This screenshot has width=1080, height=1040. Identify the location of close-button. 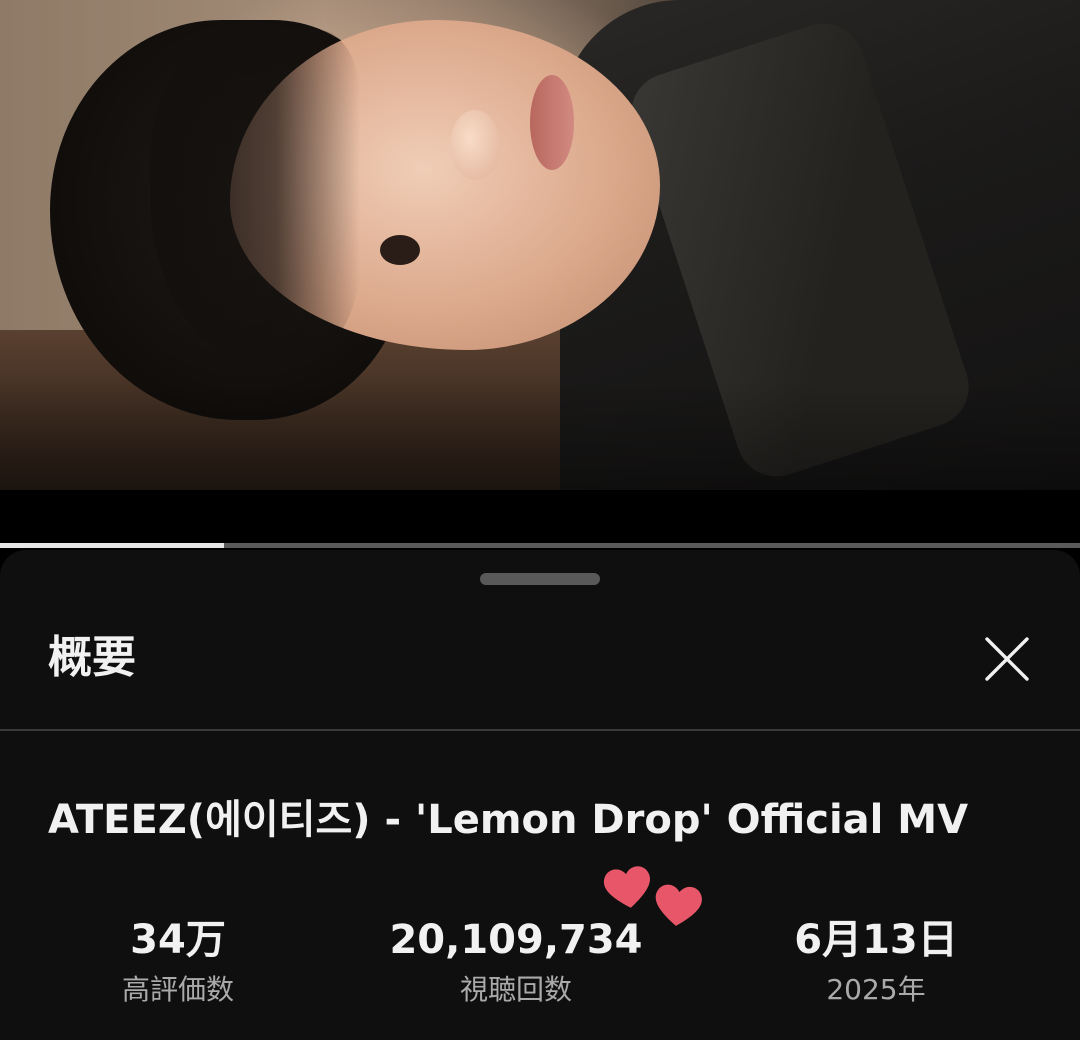
(1007, 659).